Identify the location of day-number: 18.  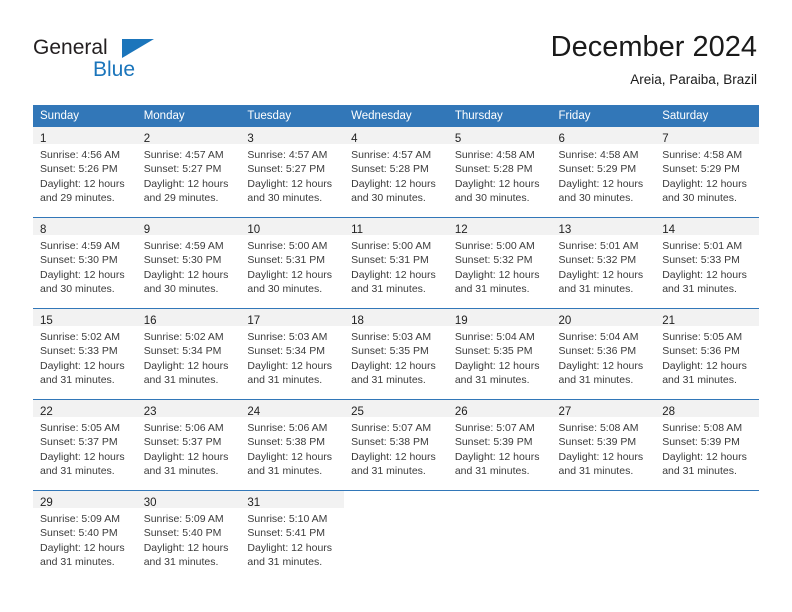
(357, 321).